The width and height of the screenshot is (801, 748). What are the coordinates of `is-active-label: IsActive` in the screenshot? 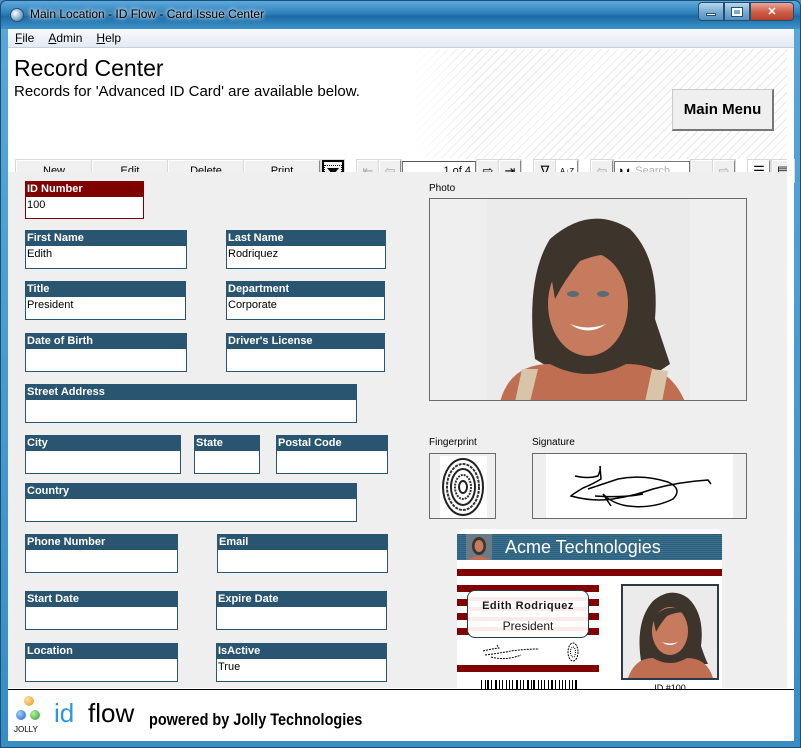 It's located at (301, 651).